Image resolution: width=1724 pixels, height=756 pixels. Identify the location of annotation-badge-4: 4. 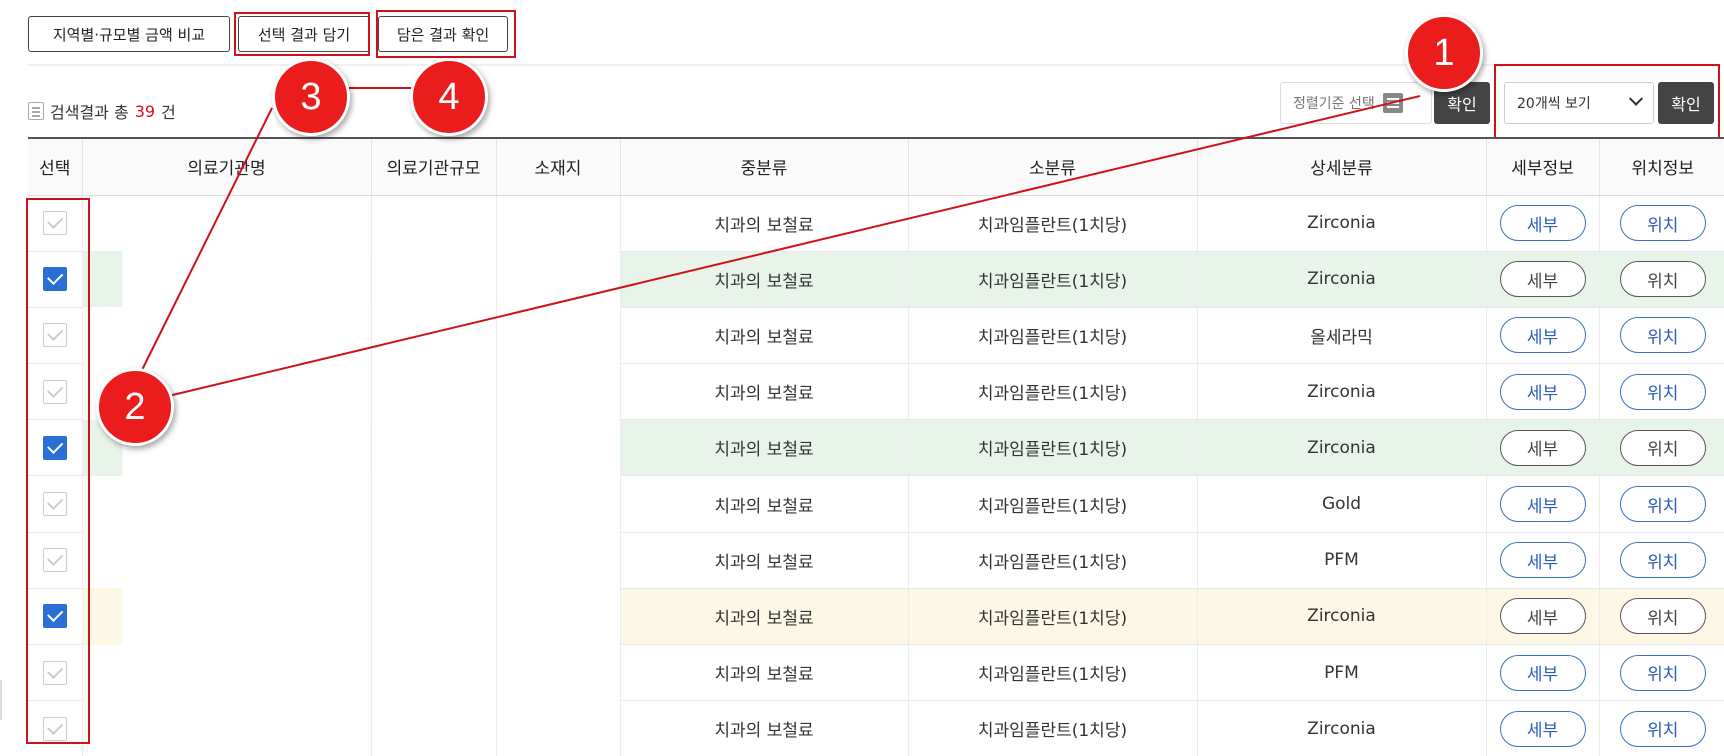
(449, 97).